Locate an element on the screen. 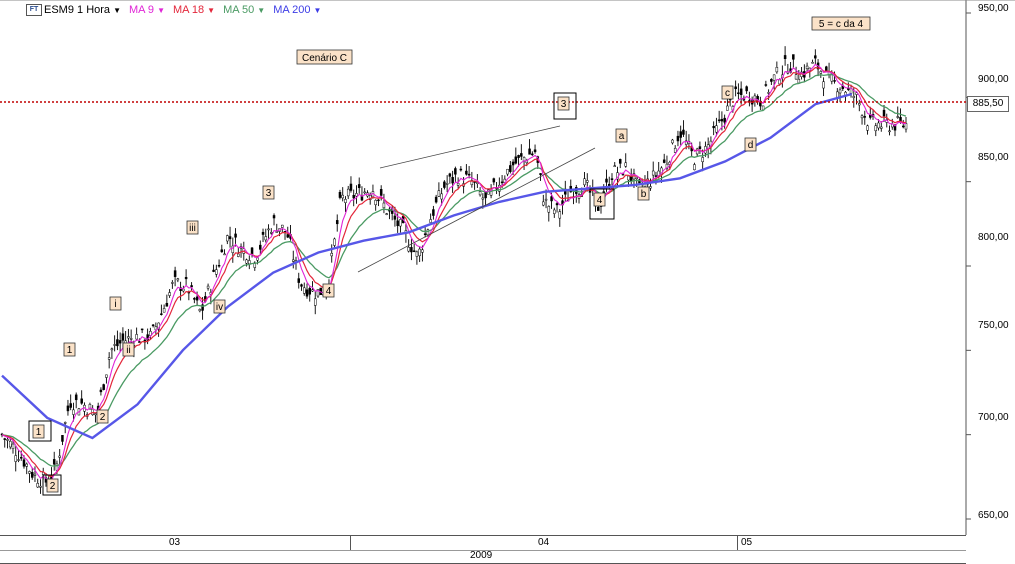  annotation-label: a is located at coordinates (622, 136).